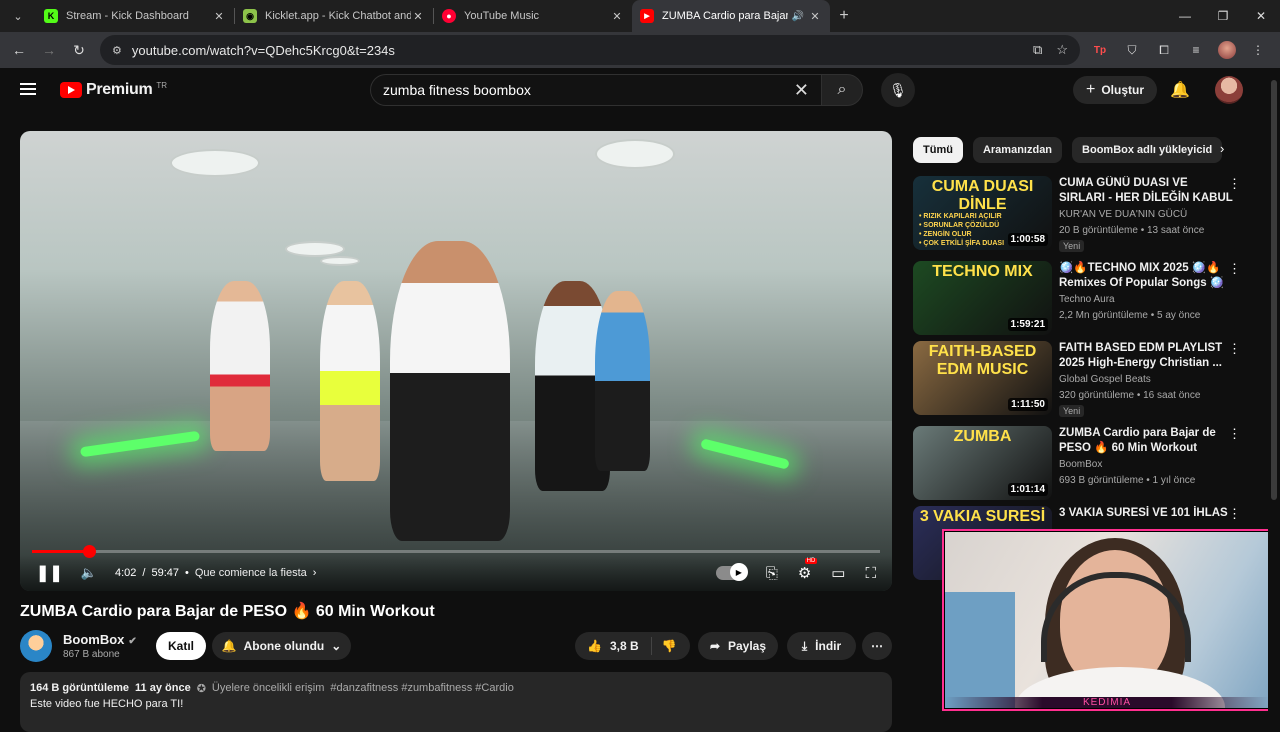  Describe the element at coordinates (613, 646) in the screenshot. I see `like-button: 👍 3,8 B` at that location.